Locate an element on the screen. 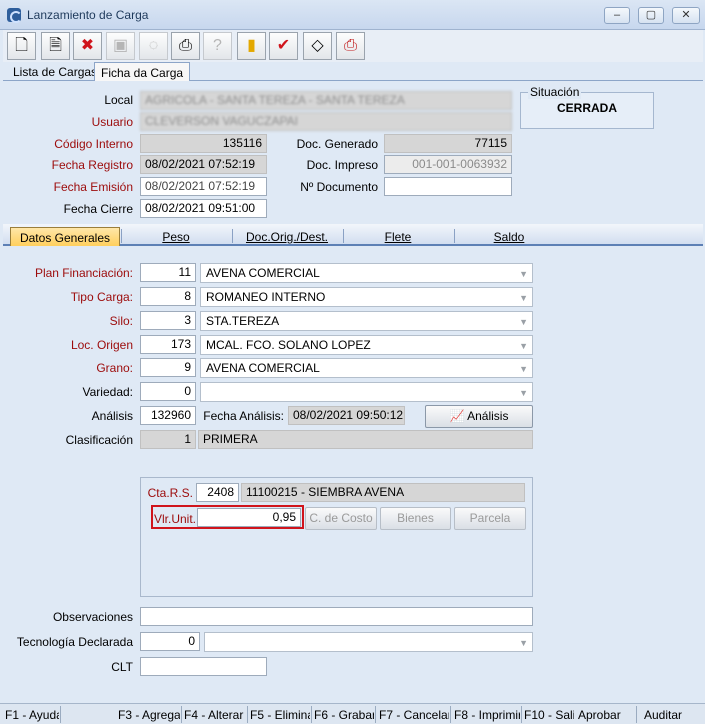  clasificacion-label: Clasificación is located at coordinates (99, 440).